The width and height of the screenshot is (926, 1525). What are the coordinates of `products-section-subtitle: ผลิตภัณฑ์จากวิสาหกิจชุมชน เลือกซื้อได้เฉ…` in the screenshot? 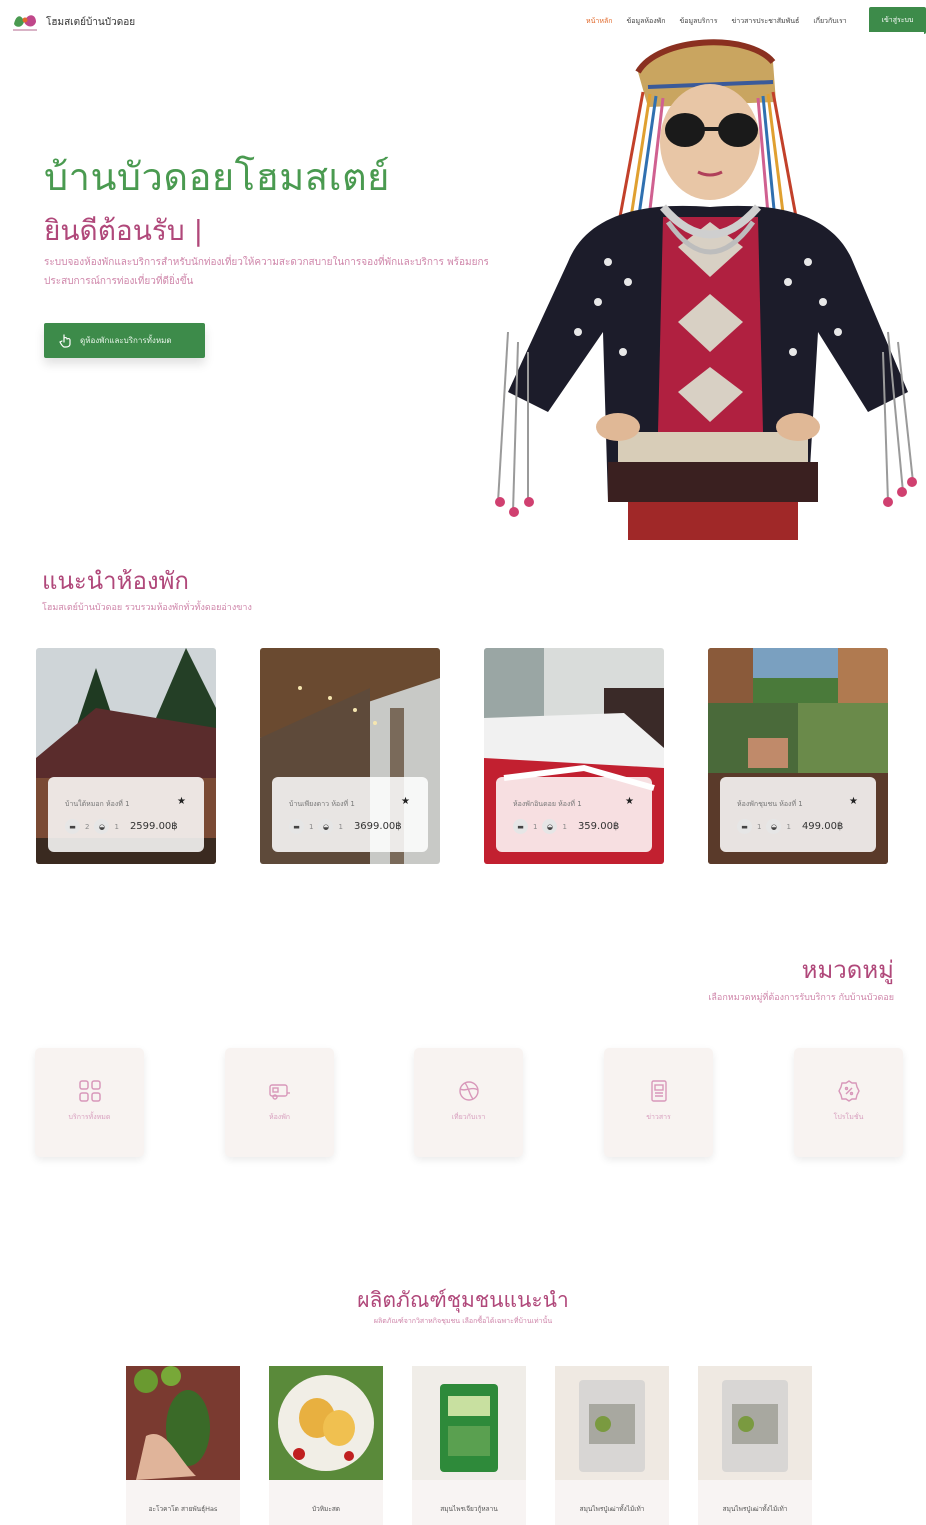 It's located at (463, 1321).